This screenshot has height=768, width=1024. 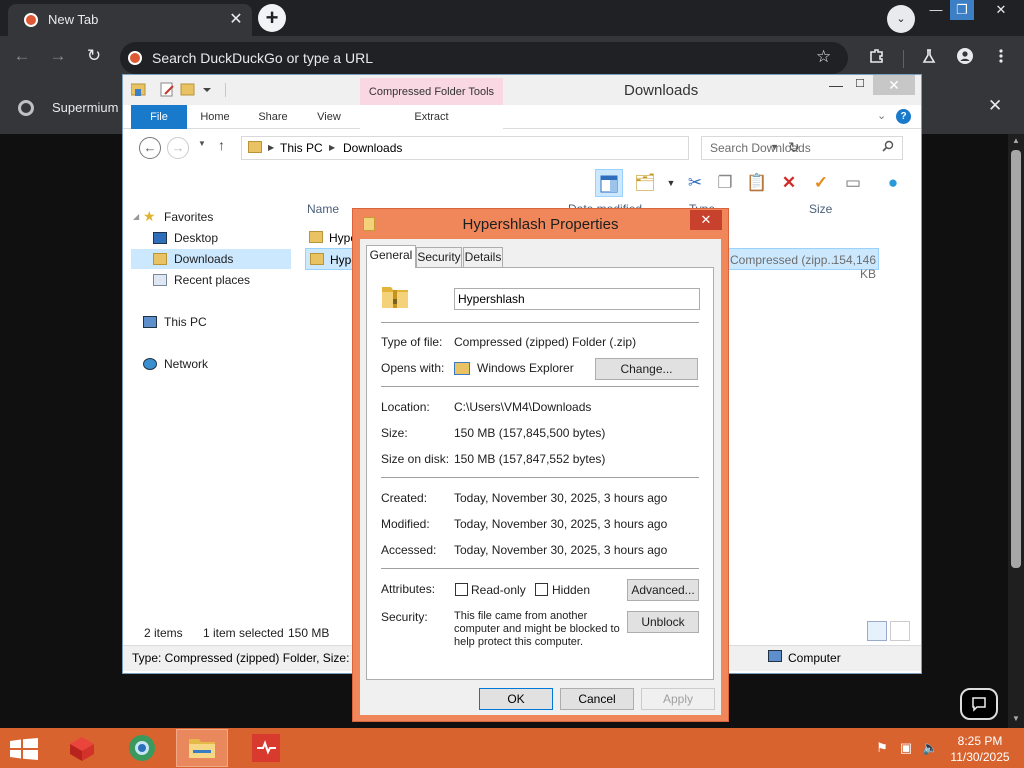 What do you see at coordinates (541, 589) in the screenshot?
I see `hidden-checkbox` at bounding box center [541, 589].